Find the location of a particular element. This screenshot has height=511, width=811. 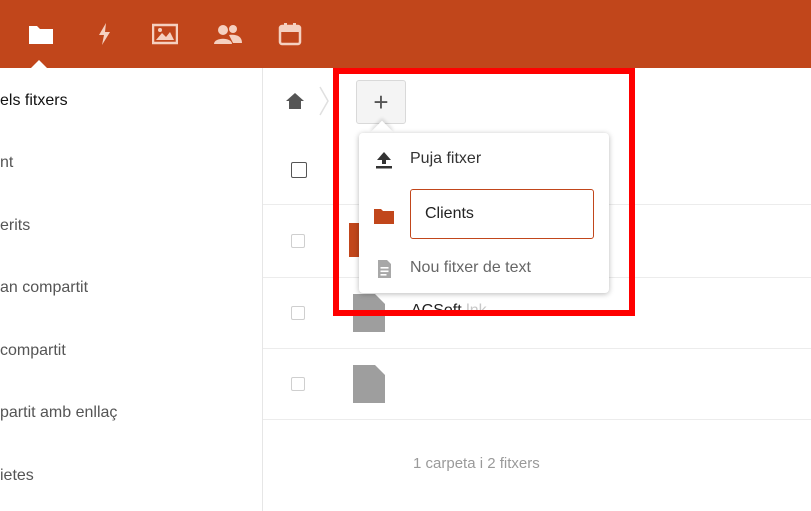

activity-app-button is located at coordinates (104, 34).